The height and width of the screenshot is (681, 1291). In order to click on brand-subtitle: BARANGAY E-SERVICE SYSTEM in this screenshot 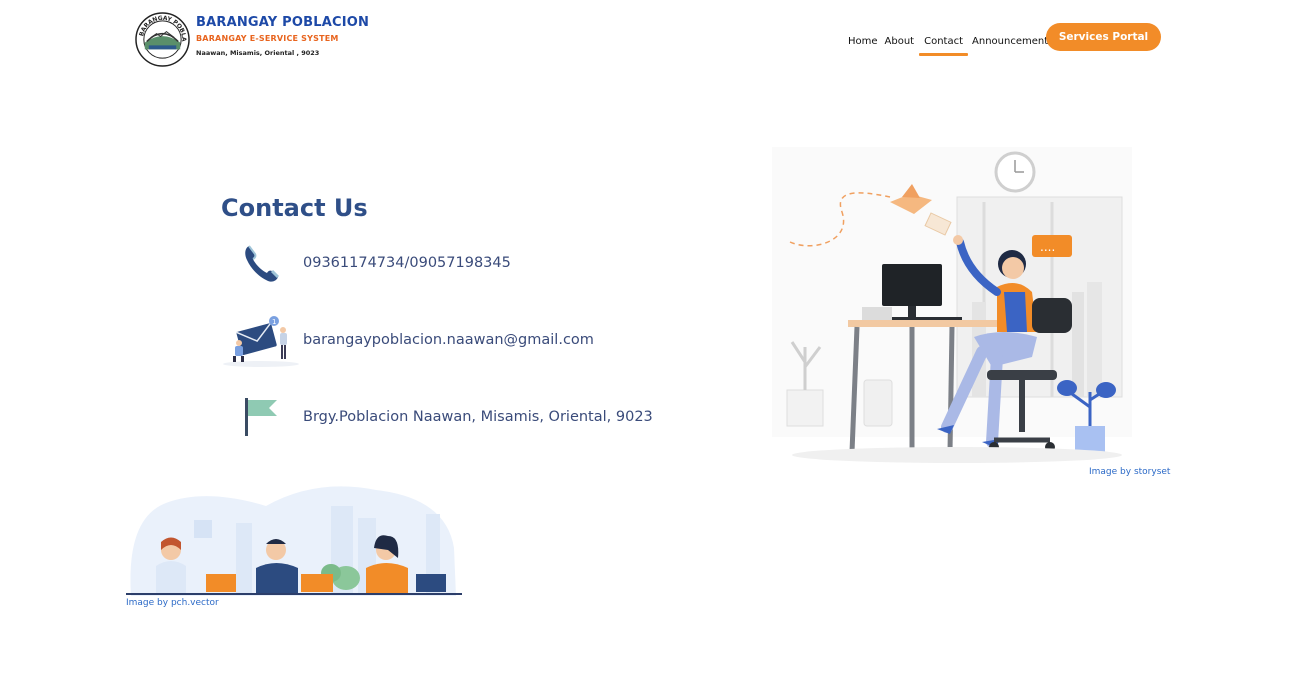, I will do `click(267, 38)`.